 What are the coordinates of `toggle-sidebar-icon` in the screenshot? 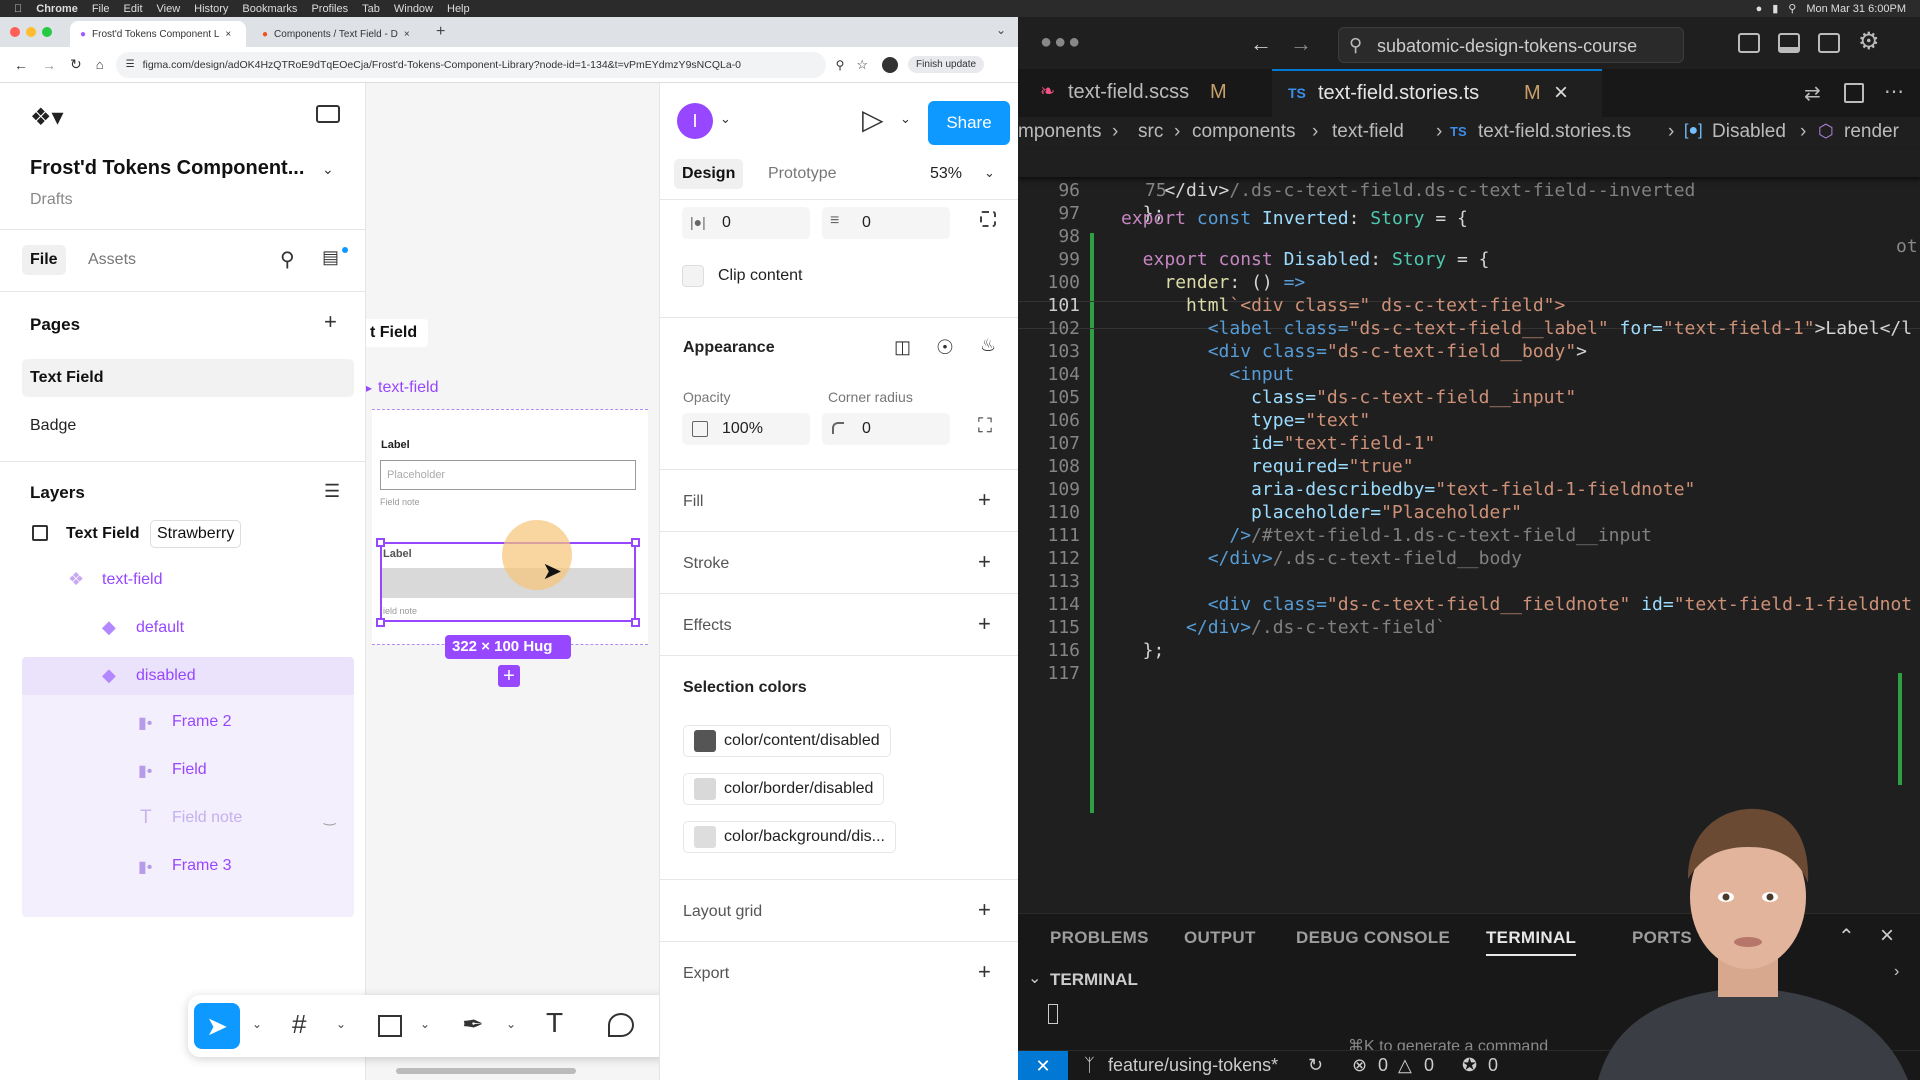 It's located at (328, 114).